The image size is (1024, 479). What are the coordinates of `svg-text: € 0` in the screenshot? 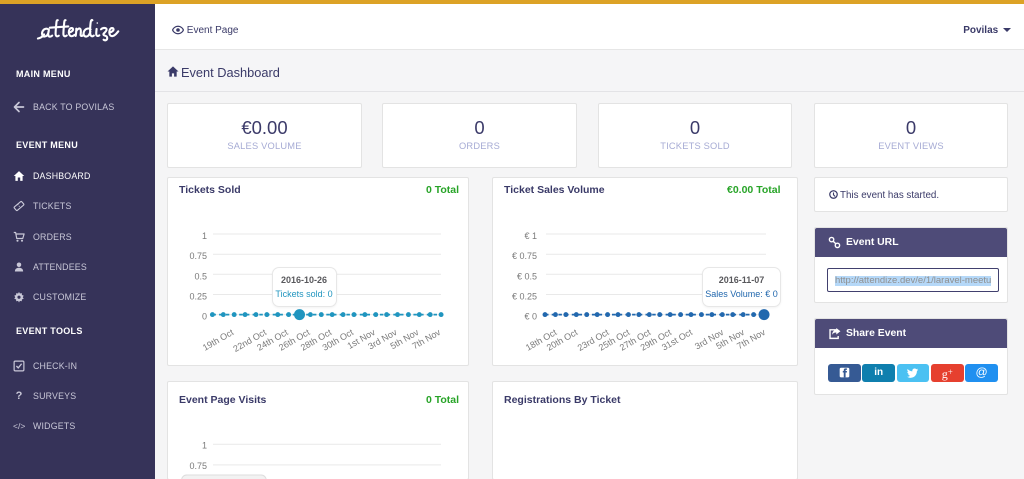 It's located at (530, 317).